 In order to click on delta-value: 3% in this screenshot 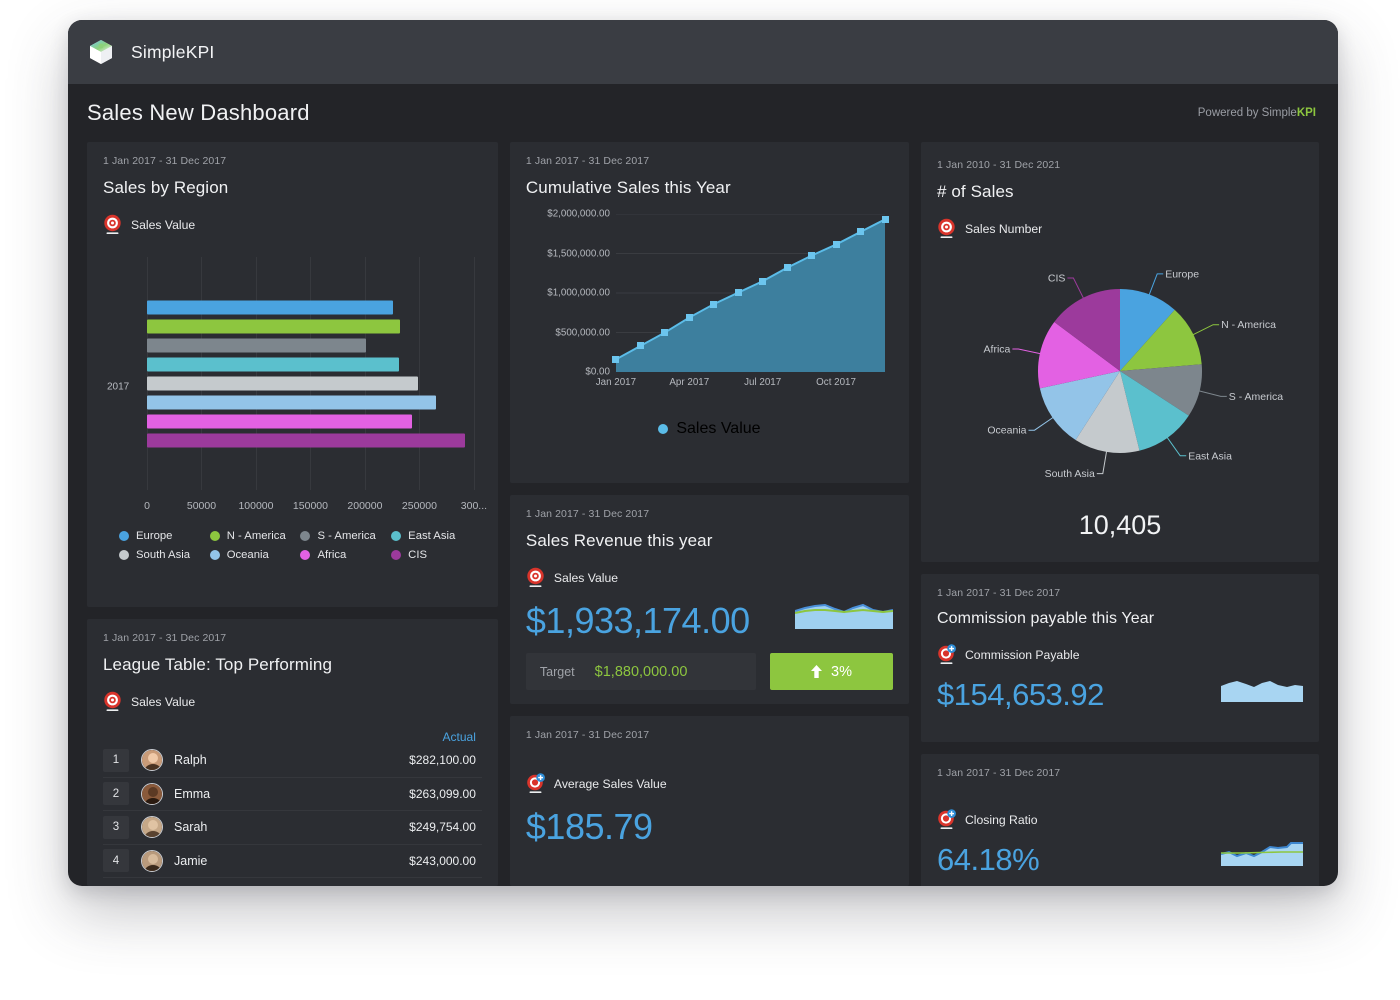, I will do `click(841, 671)`.